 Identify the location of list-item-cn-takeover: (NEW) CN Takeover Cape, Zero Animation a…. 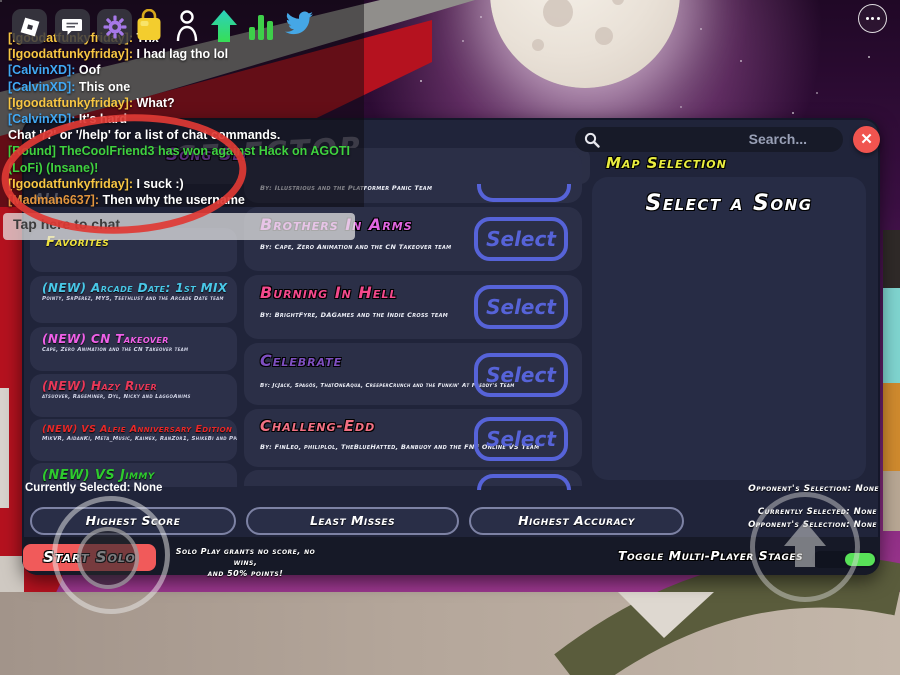
(133, 349).